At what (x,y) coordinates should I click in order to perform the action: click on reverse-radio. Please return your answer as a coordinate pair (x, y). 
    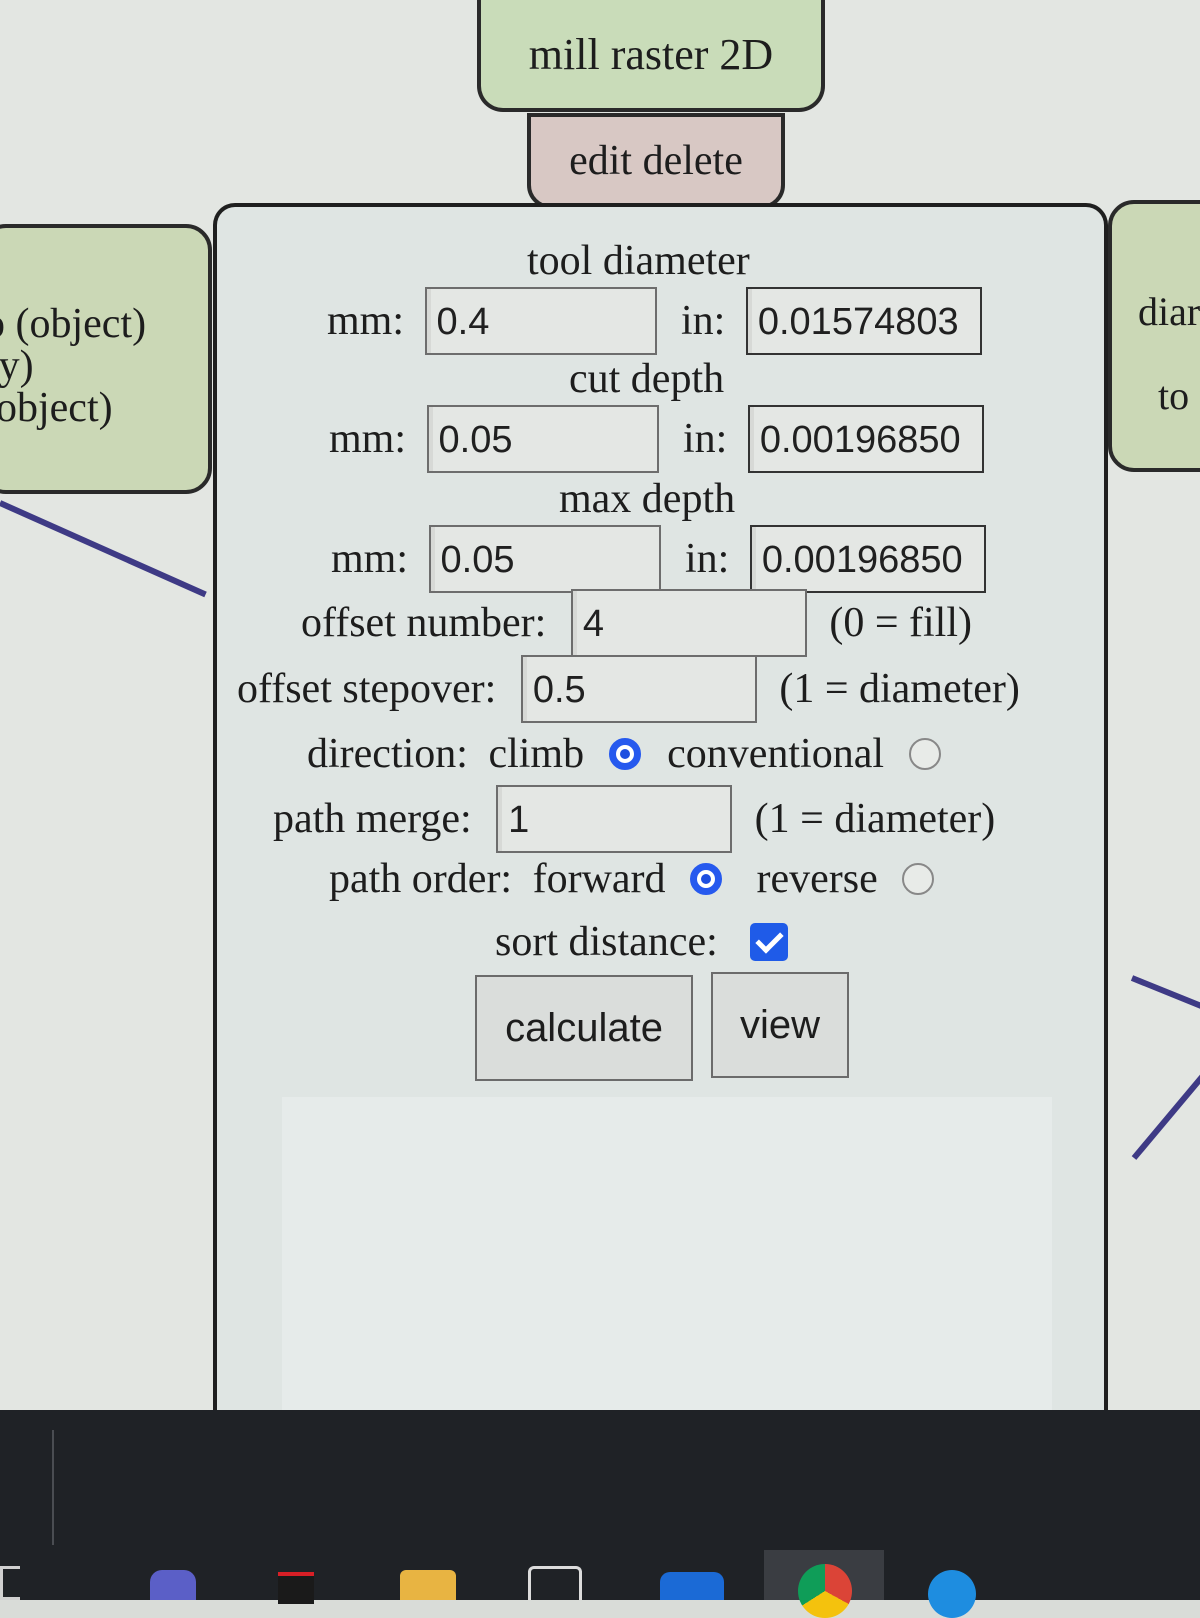
    Looking at the image, I should click on (918, 879).